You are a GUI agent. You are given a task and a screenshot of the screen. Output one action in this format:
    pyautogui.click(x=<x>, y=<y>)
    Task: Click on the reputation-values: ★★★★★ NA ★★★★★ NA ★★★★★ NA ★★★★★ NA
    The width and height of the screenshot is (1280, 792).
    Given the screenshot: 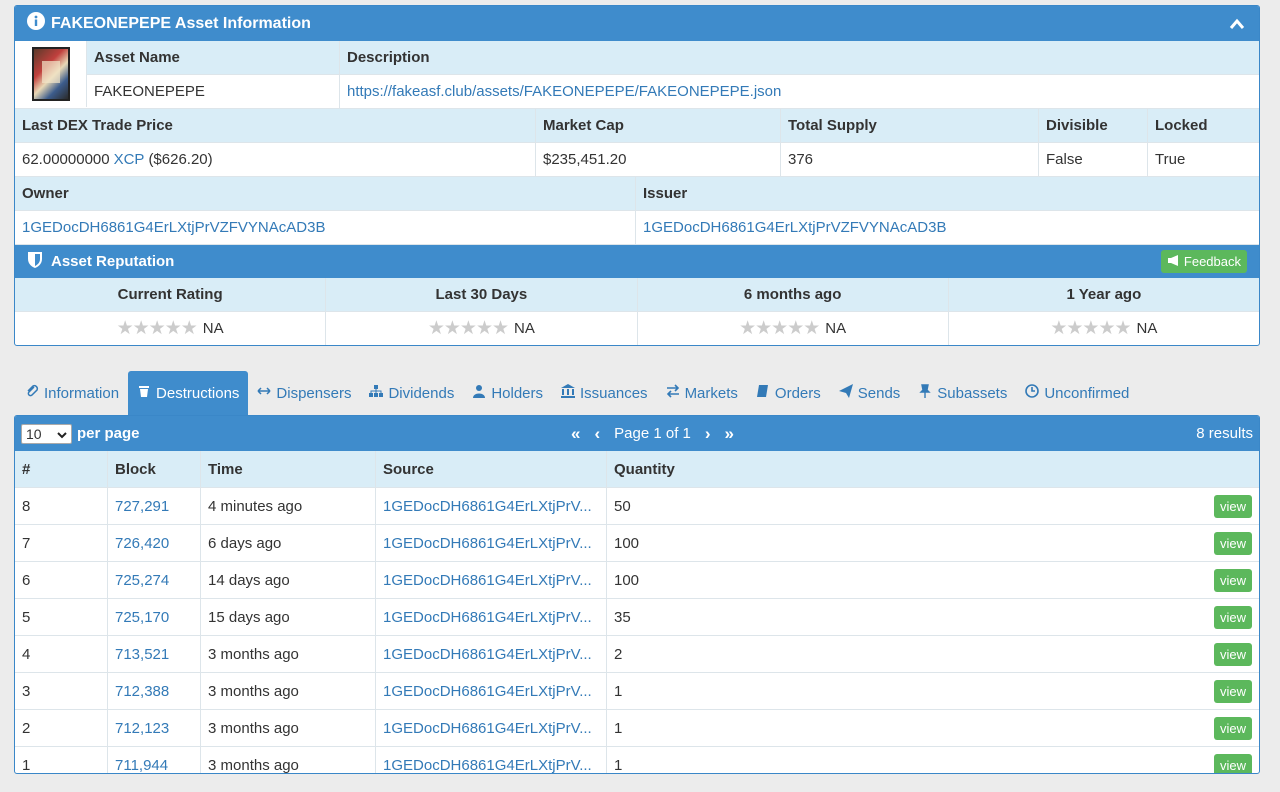 What is the action you would take?
    pyautogui.click(x=637, y=328)
    